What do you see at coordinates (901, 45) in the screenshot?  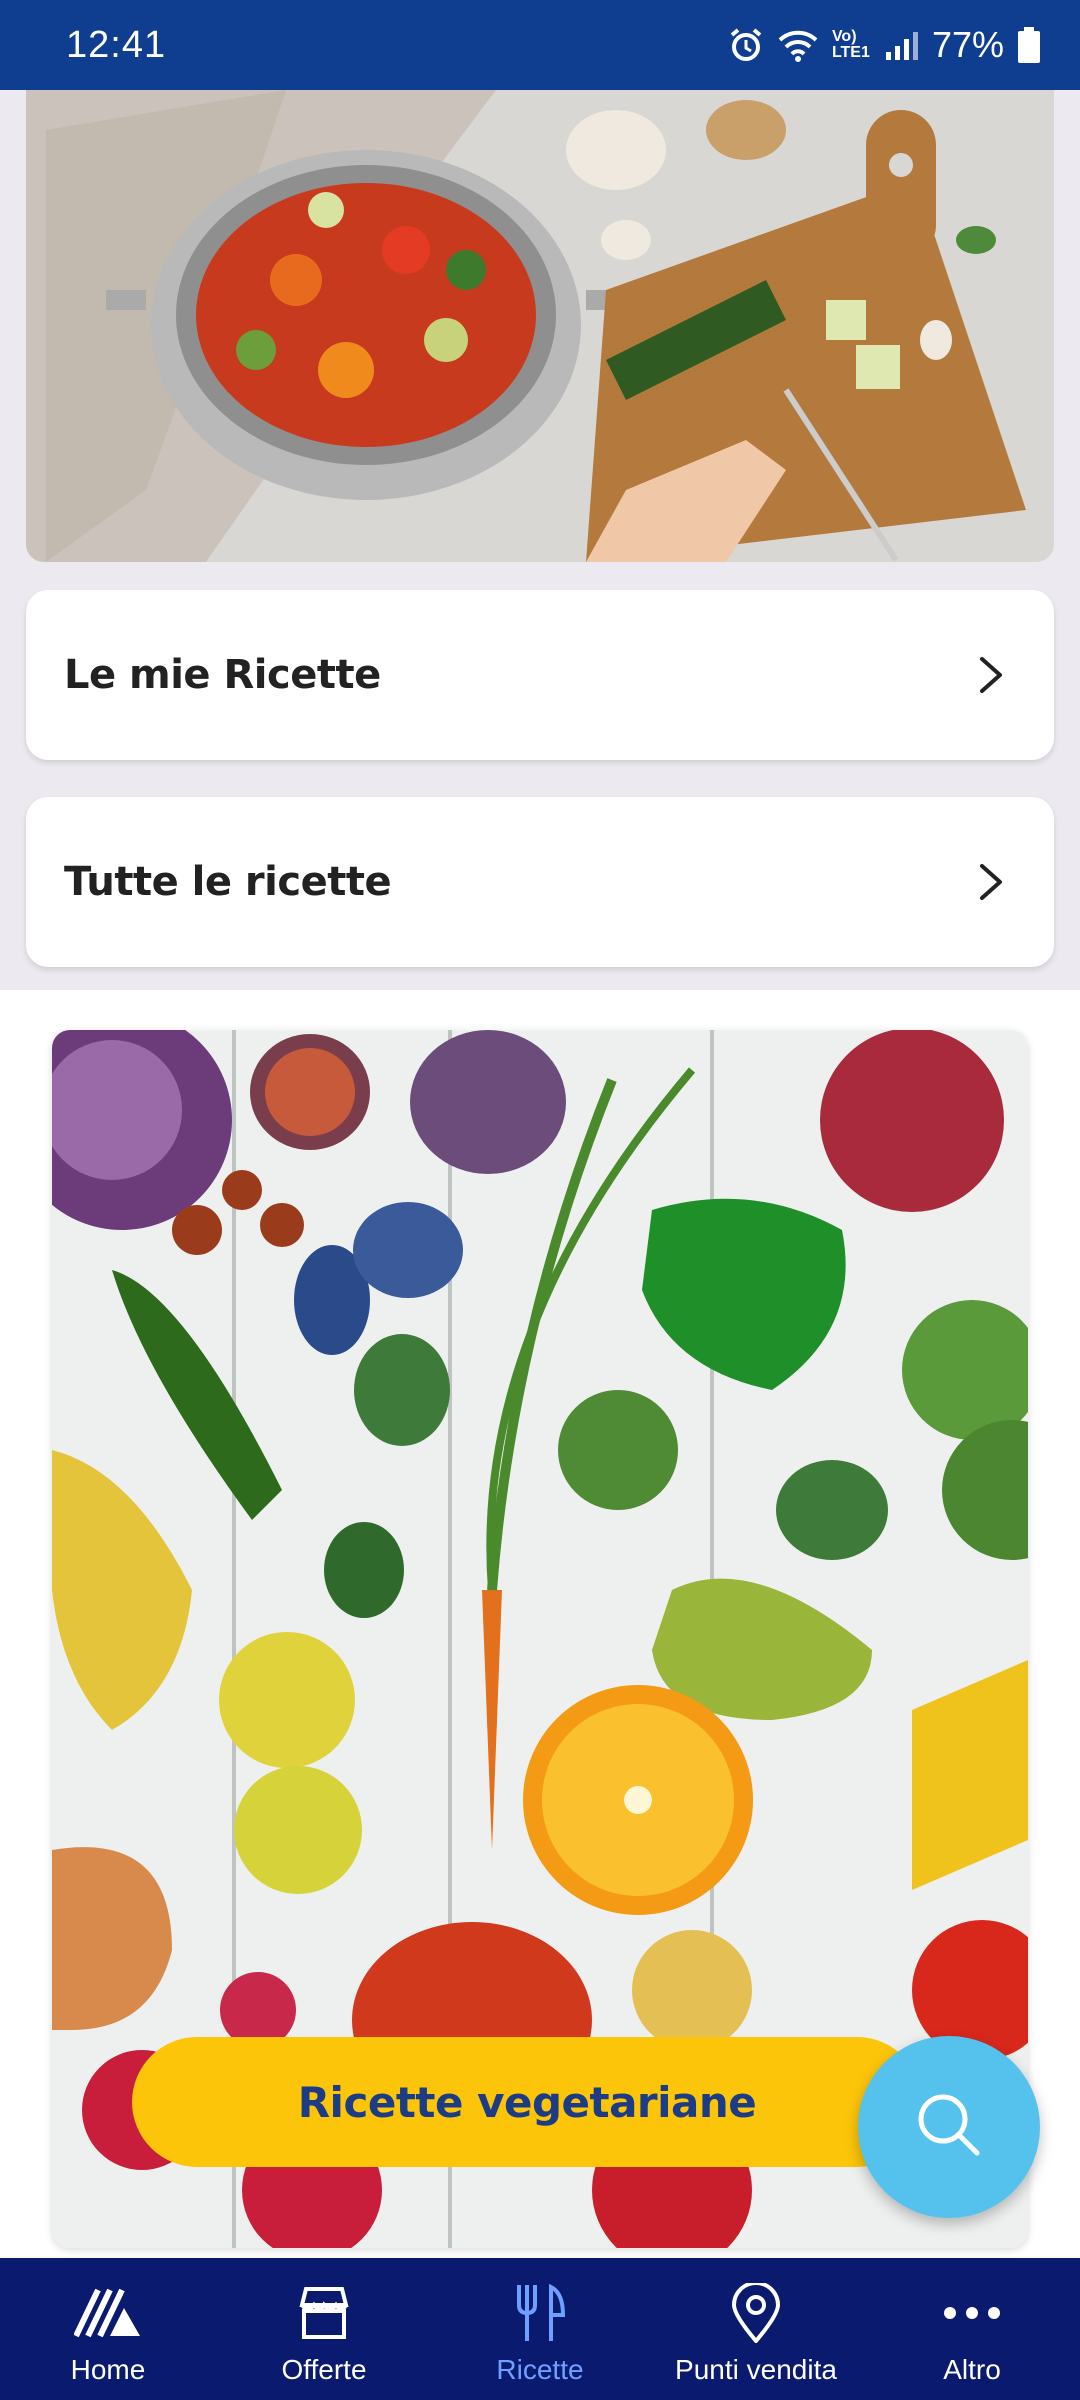 I see `signal-icon` at bounding box center [901, 45].